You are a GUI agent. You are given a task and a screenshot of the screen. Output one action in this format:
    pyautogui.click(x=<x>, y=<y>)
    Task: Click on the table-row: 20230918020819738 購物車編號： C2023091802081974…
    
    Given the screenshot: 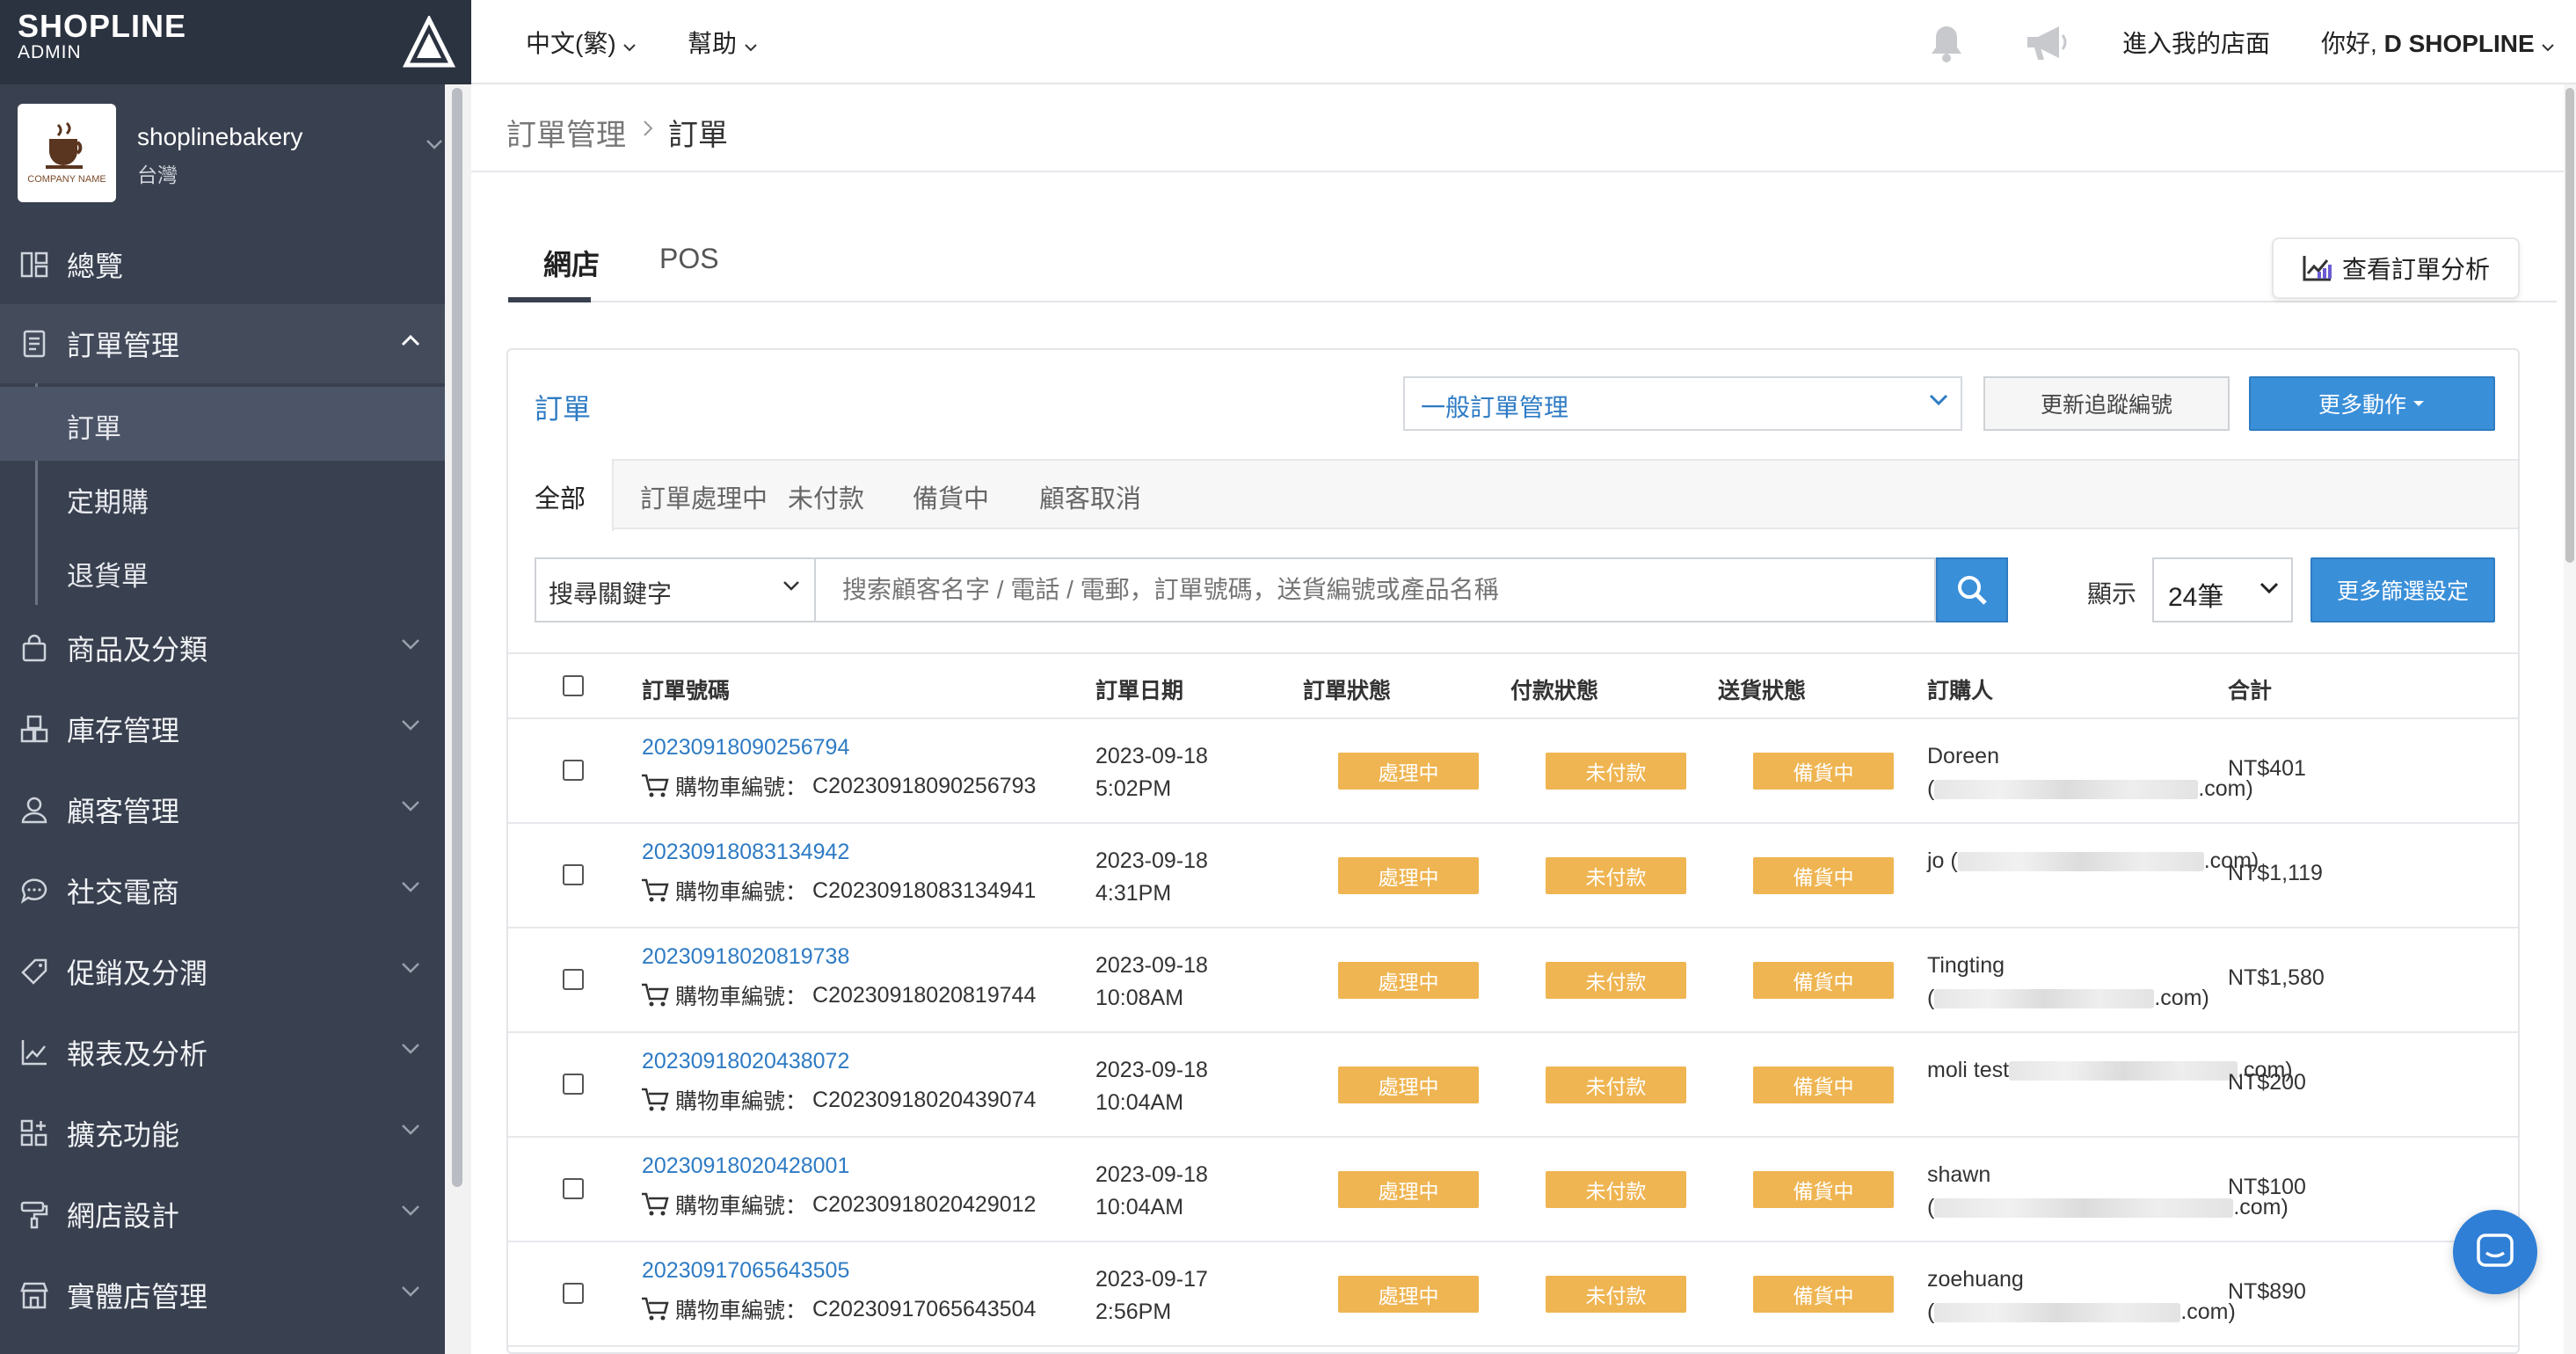 What is the action you would take?
    pyautogui.click(x=1513, y=980)
    